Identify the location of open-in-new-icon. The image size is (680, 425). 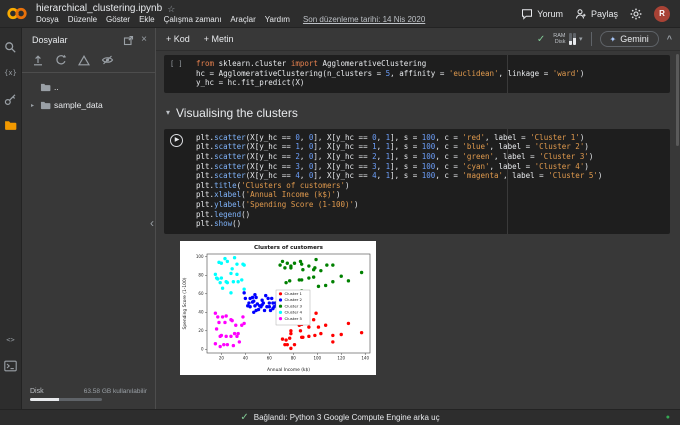
(129, 40).